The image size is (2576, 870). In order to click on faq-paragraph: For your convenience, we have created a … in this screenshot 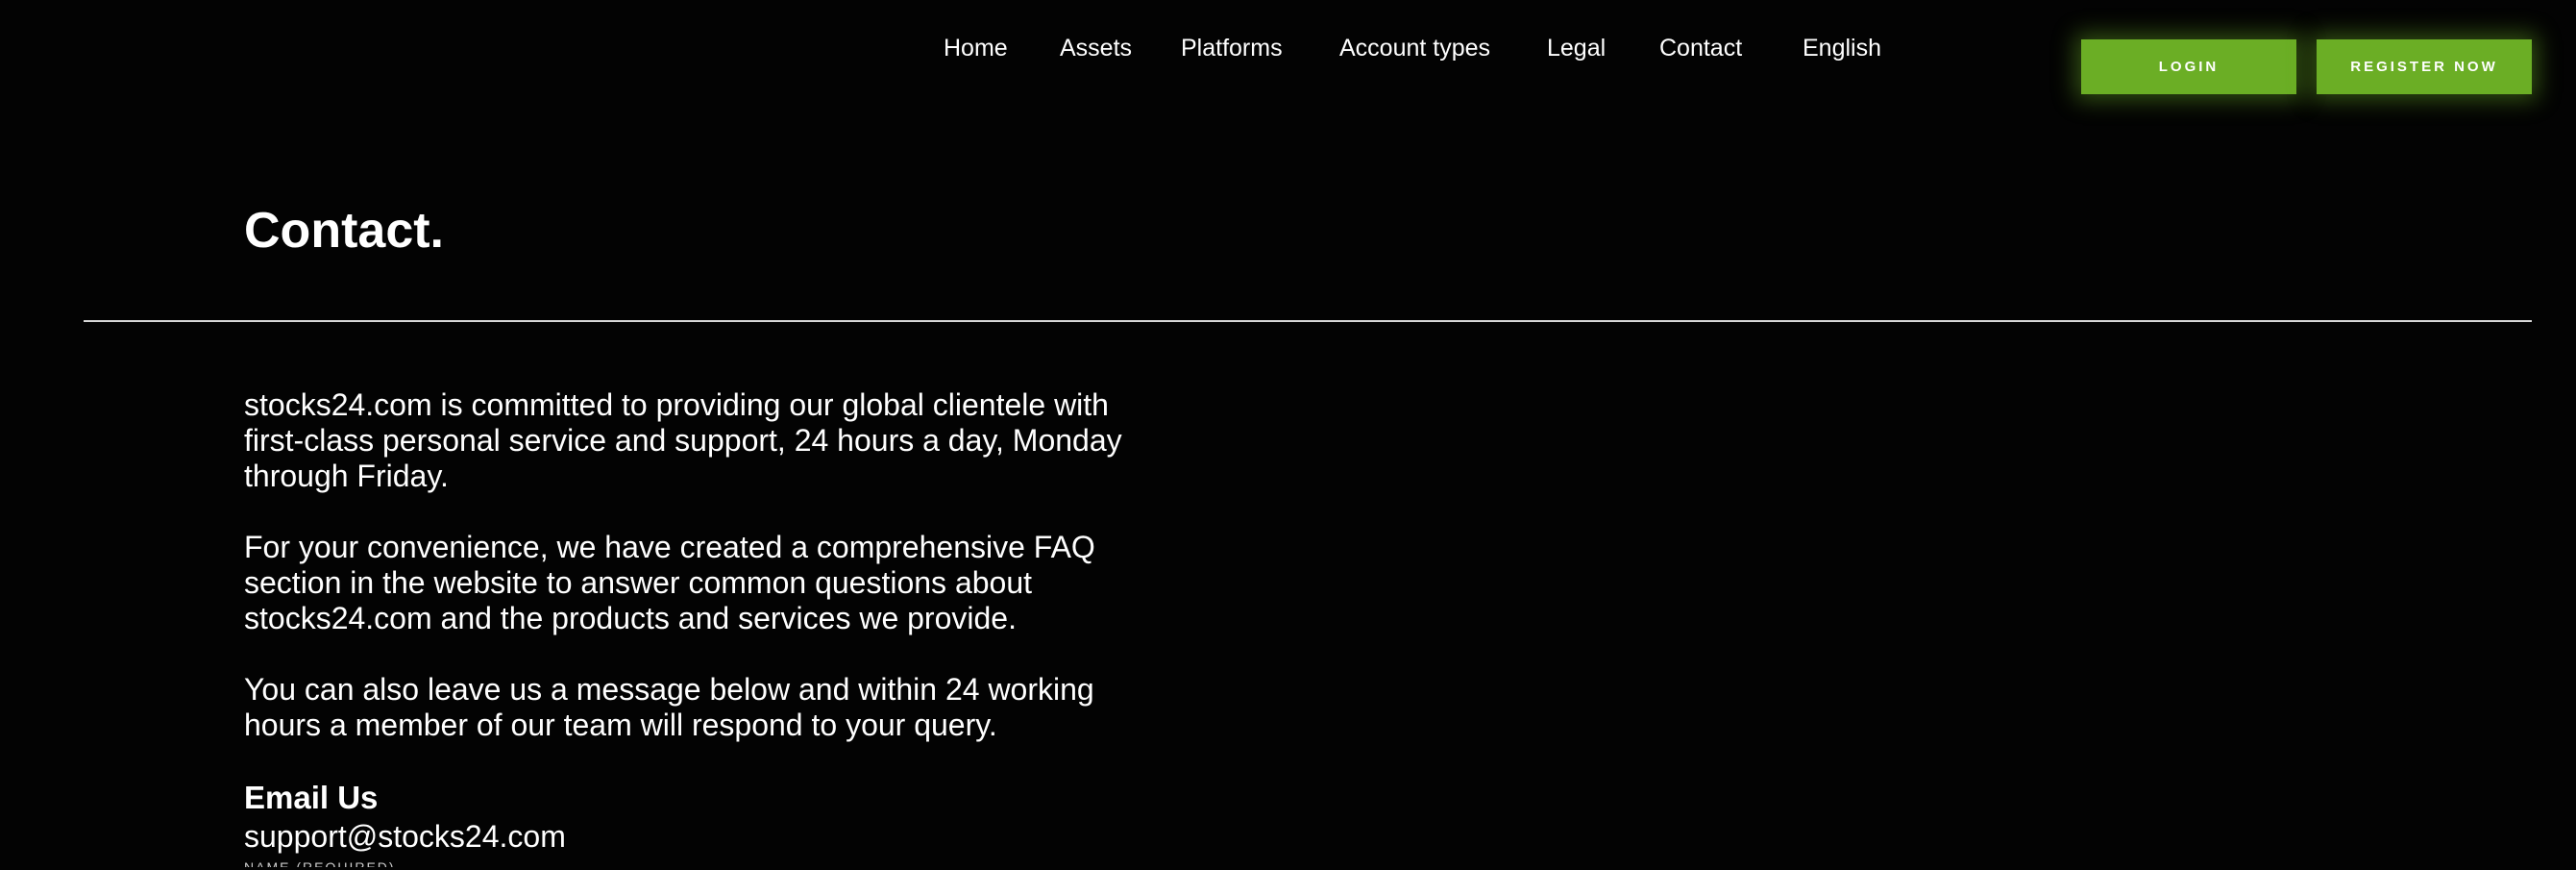, I will do `click(669, 582)`.